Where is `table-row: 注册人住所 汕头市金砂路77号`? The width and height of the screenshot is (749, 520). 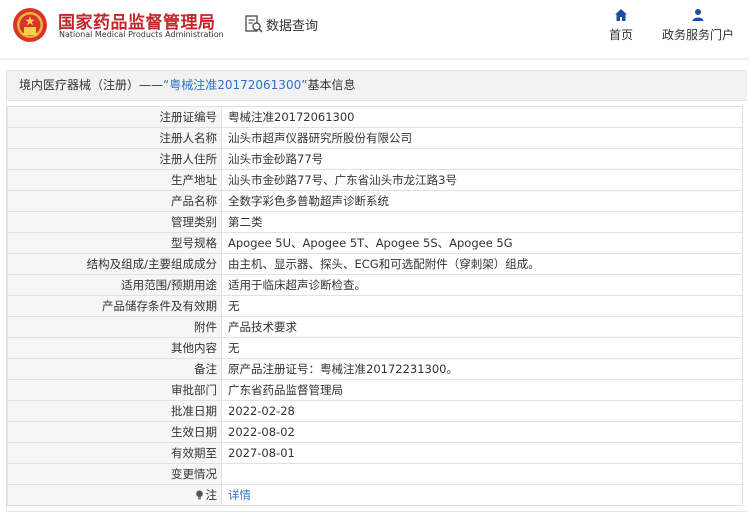
table-row: 注册人住所 汕头市金砂路77号 is located at coordinates (375, 159).